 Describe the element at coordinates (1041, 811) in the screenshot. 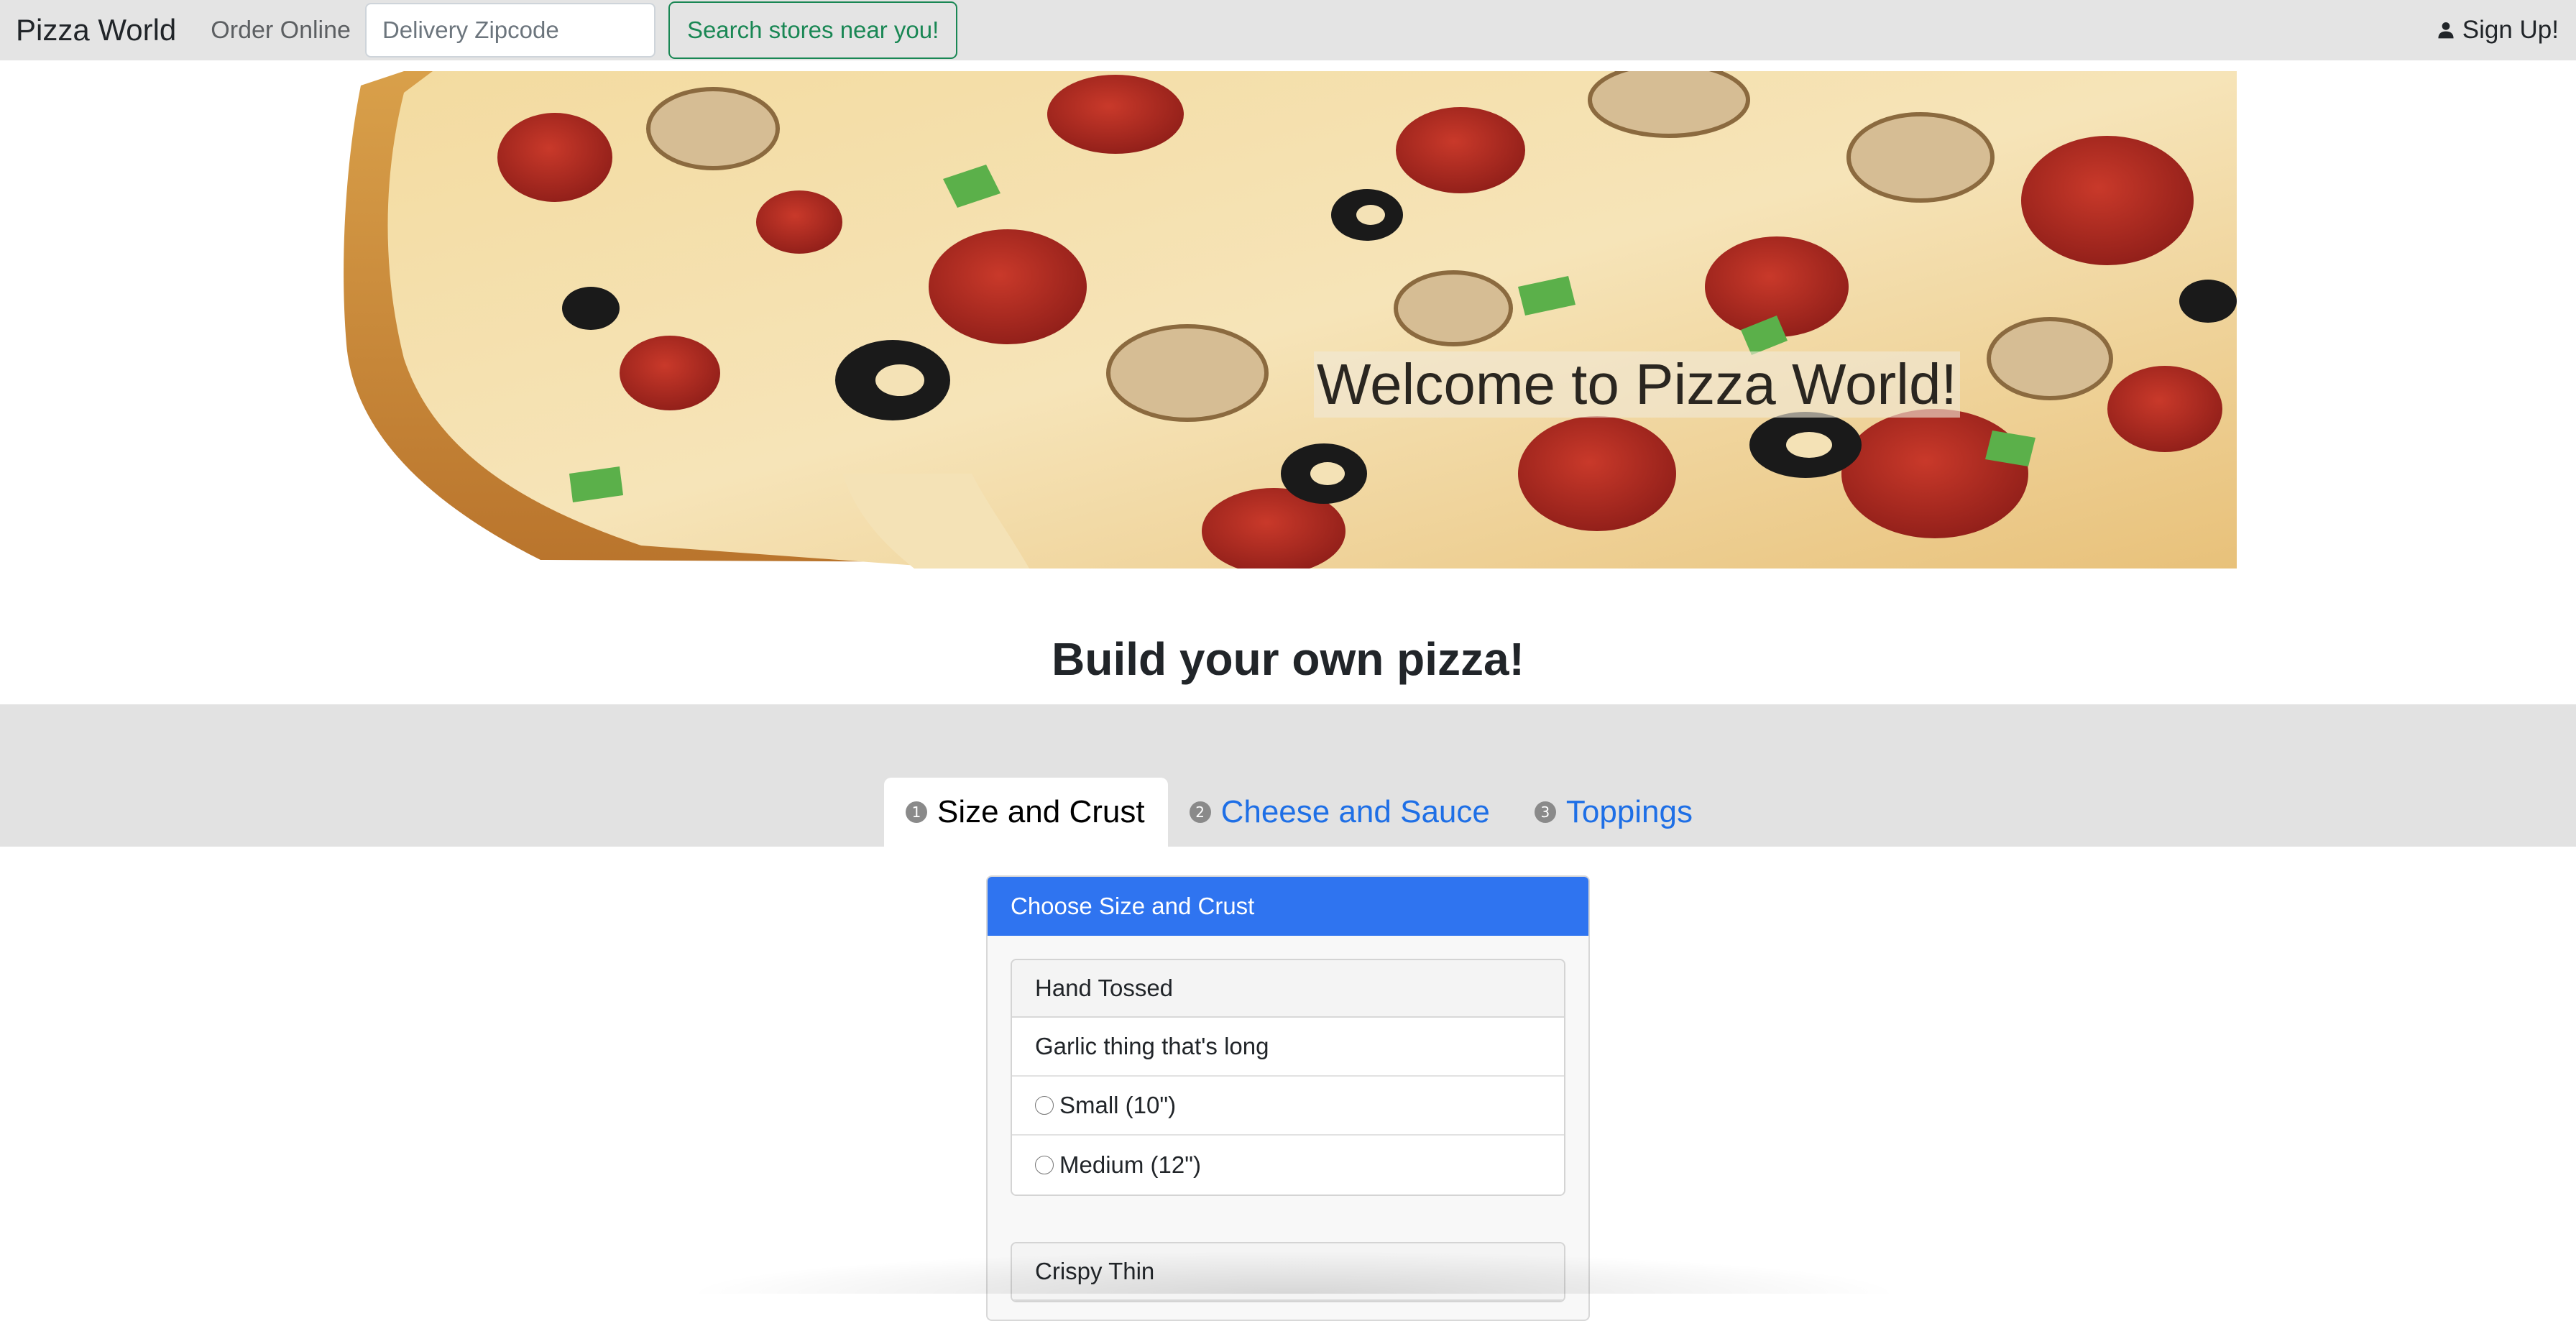

I see `tab-label: Size and Crust` at that location.